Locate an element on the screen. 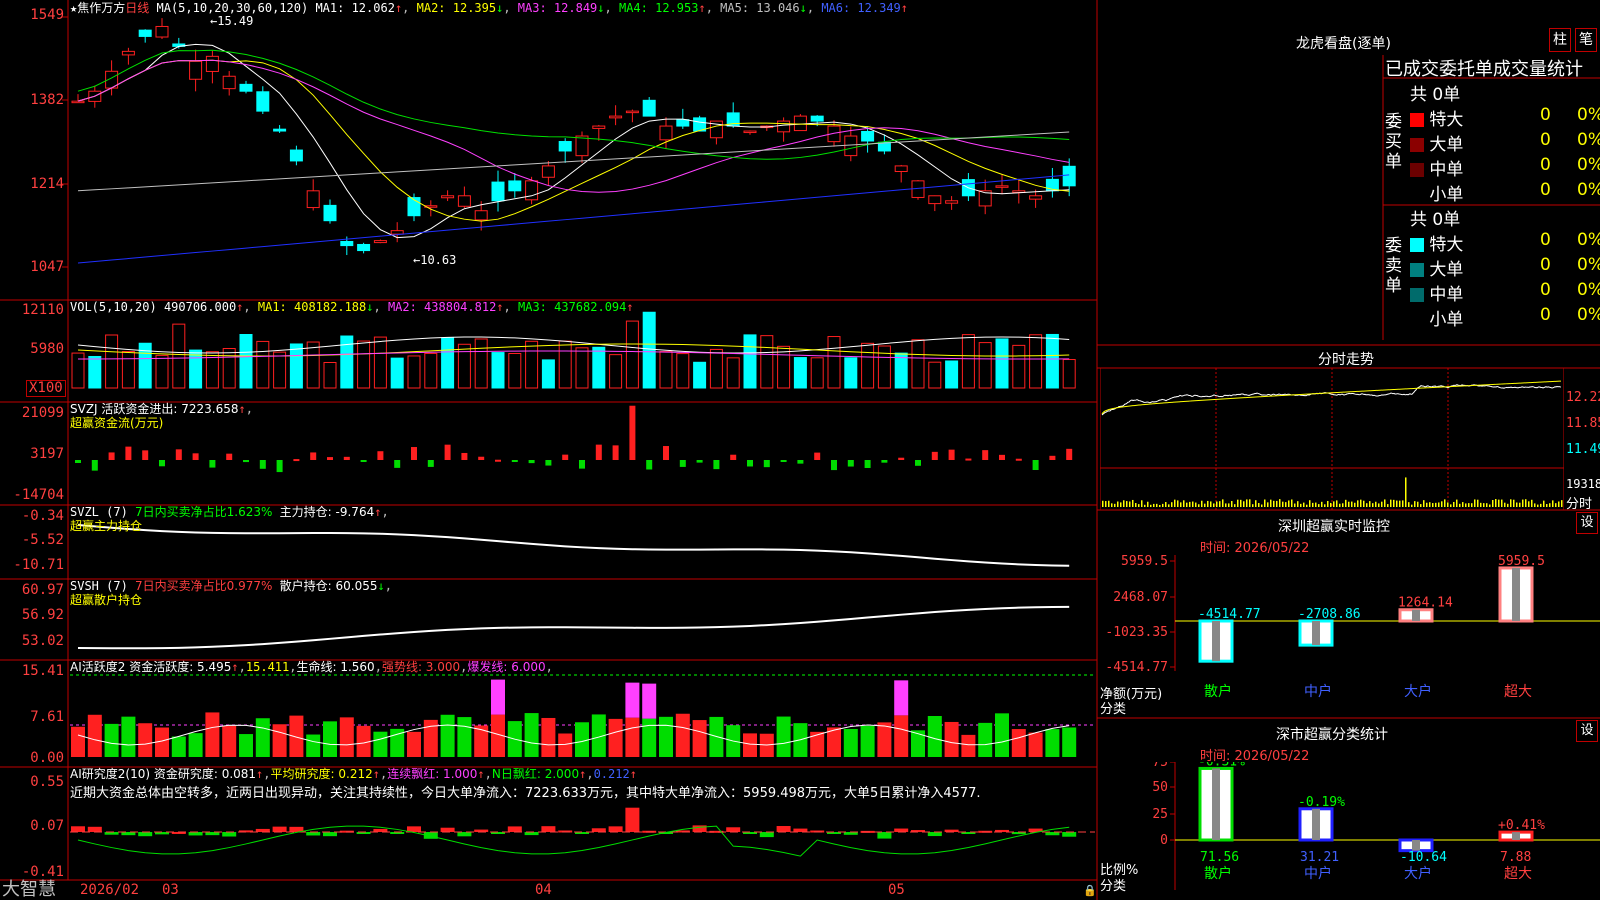 The width and height of the screenshot is (1600, 900). tick-view-button: 笔 is located at coordinates (1586, 40).